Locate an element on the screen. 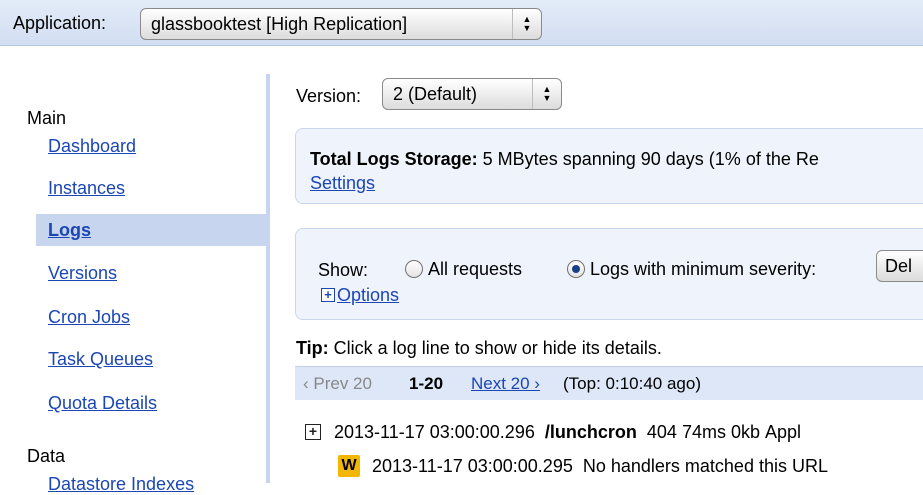  settings-link: Settings is located at coordinates (342, 183).